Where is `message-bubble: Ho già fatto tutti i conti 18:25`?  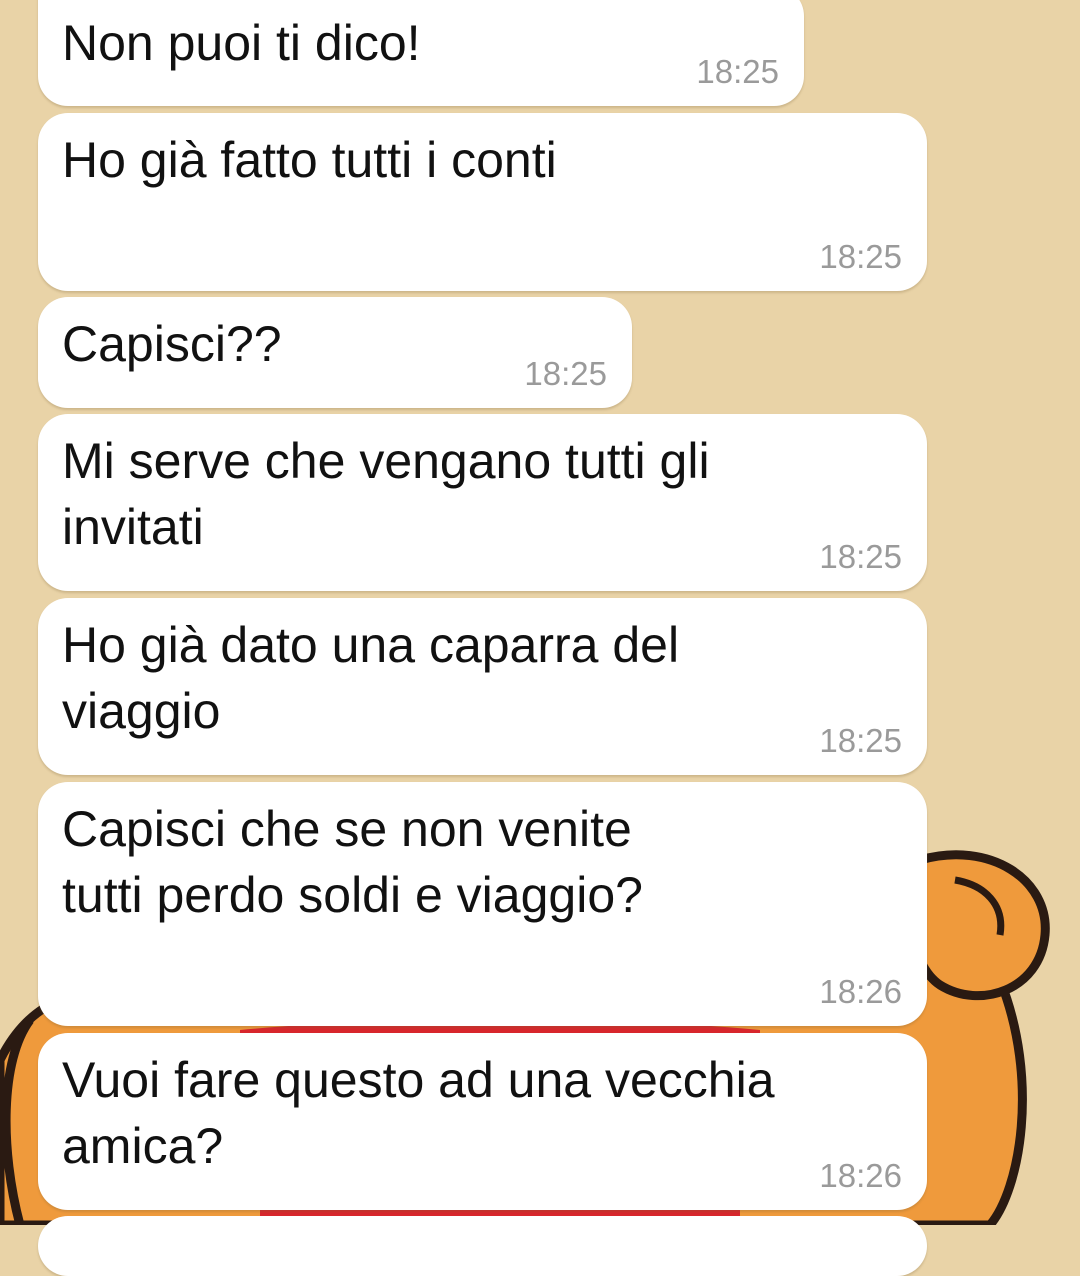
message-bubble: Ho già fatto tutti i conti 18:25 is located at coordinates (482, 202).